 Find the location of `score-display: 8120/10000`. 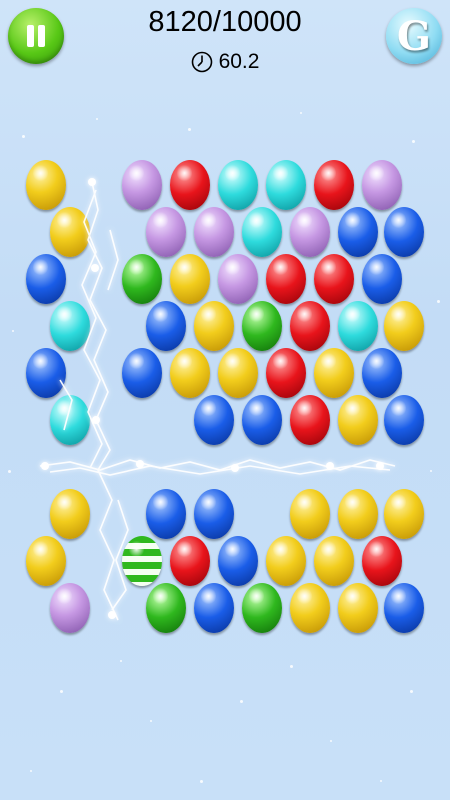

score-display: 8120/10000 is located at coordinates (225, 22).